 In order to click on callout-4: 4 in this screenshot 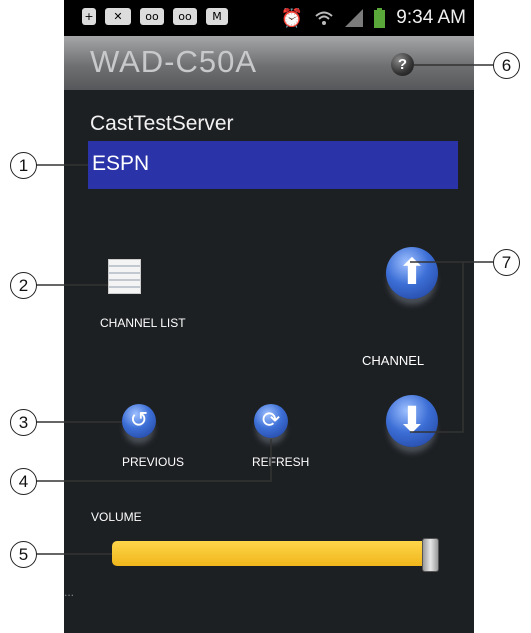, I will do `click(23, 481)`.